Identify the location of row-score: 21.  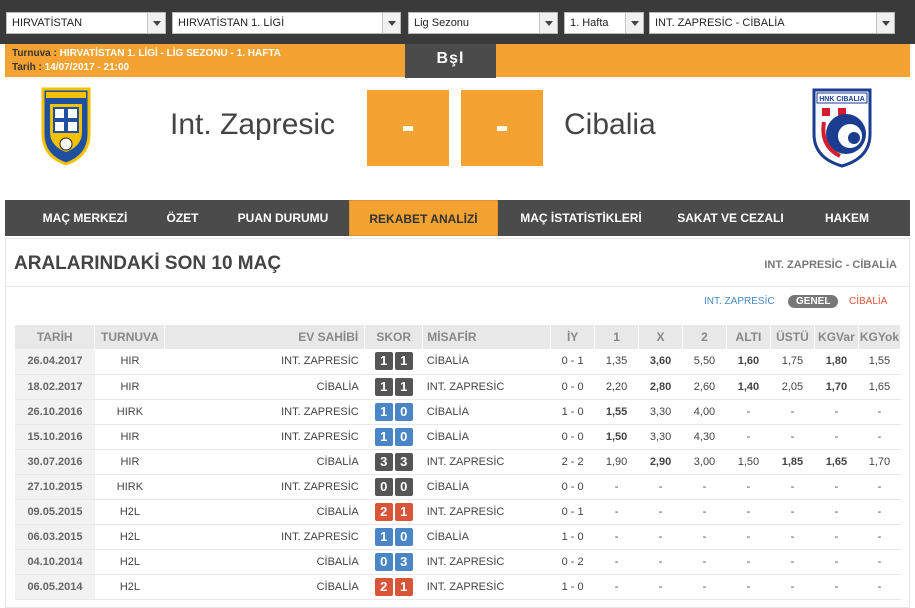
(393, 512).